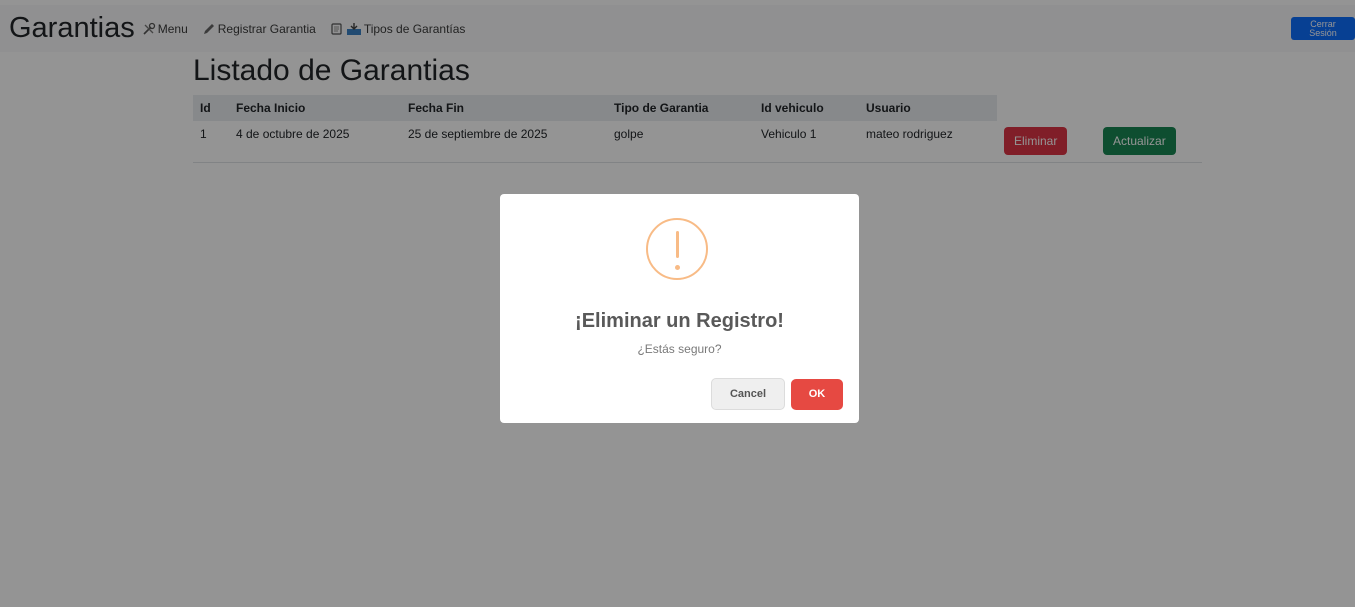  Describe the element at coordinates (679, 321) in the screenshot. I see `dialog-title: ¡Eliminar un Registro!` at that location.